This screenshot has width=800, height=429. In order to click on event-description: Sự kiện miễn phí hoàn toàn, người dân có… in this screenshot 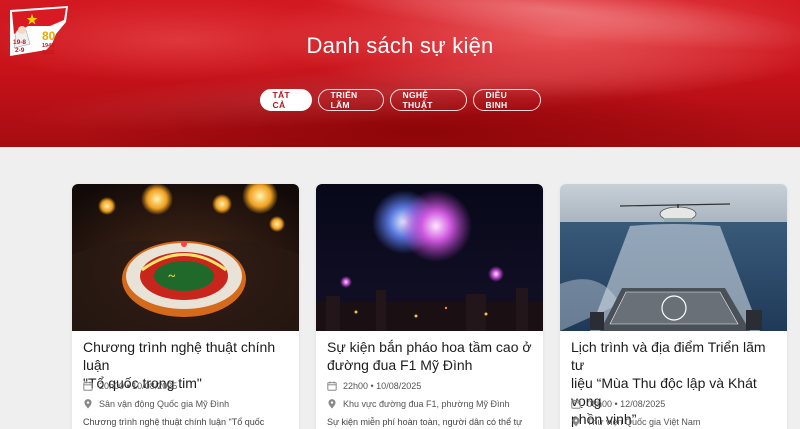, I will do `click(425, 422)`.